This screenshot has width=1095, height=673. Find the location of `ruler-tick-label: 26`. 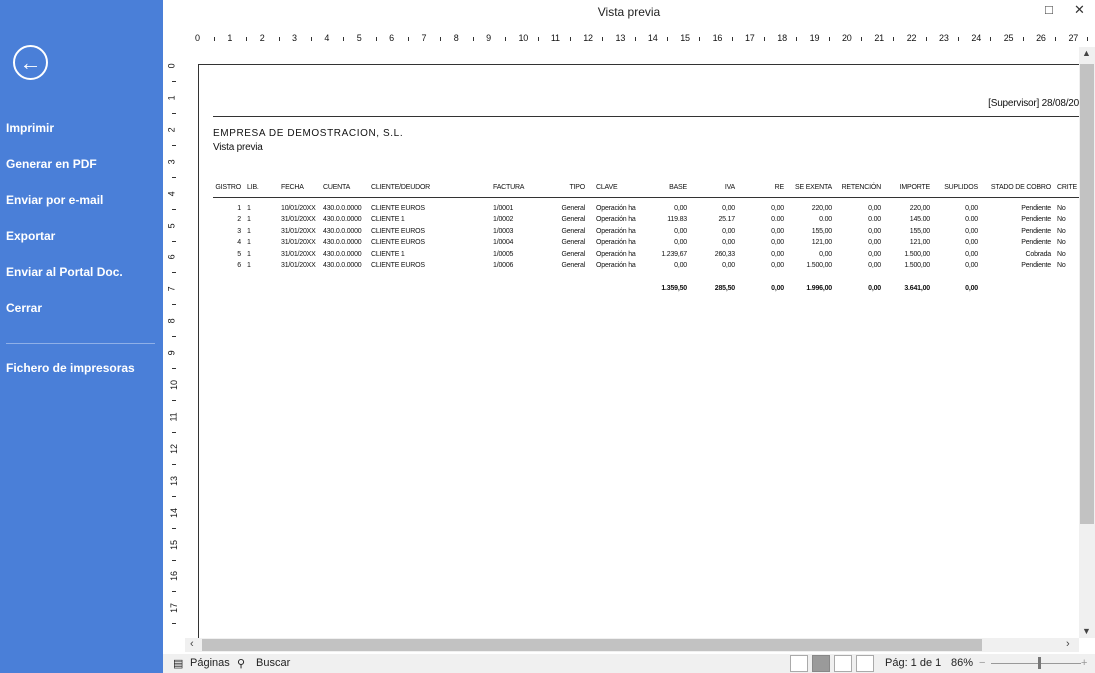

ruler-tick-label: 26 is located at coordinates (1041, 38).